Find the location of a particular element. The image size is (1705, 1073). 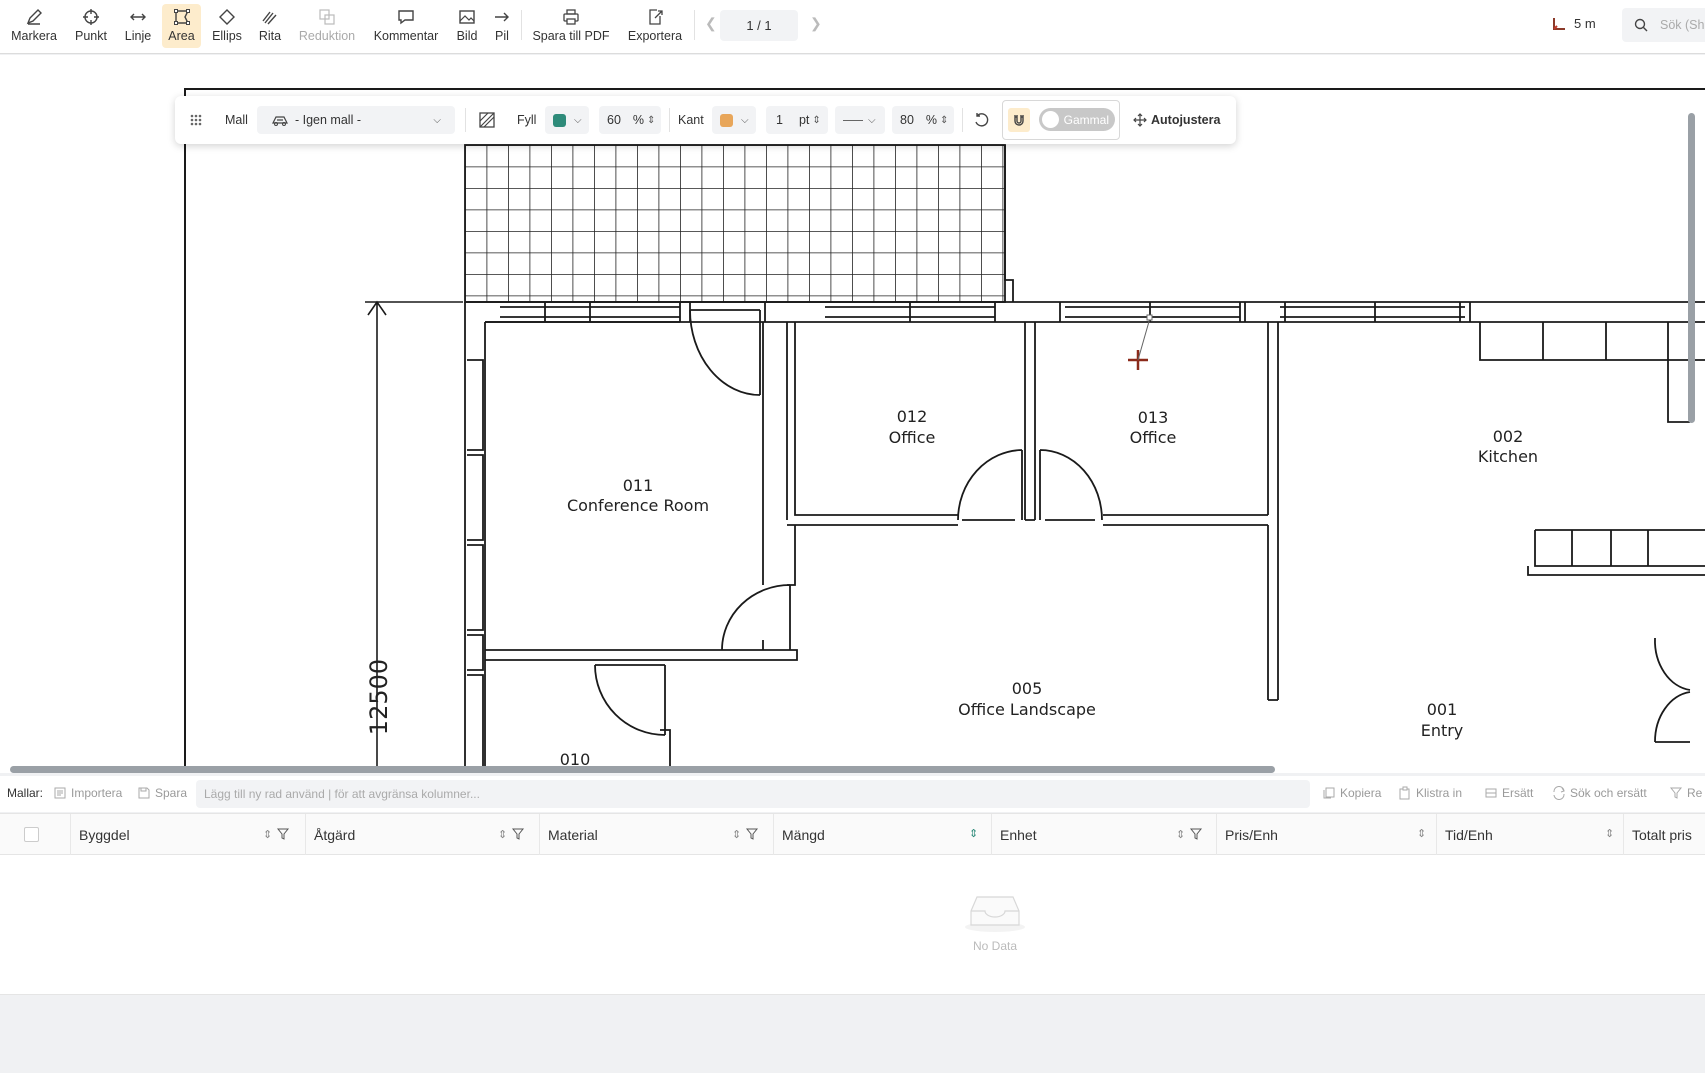

save-pdf-button: Spara till PDF is located at coordinates (571, 26).